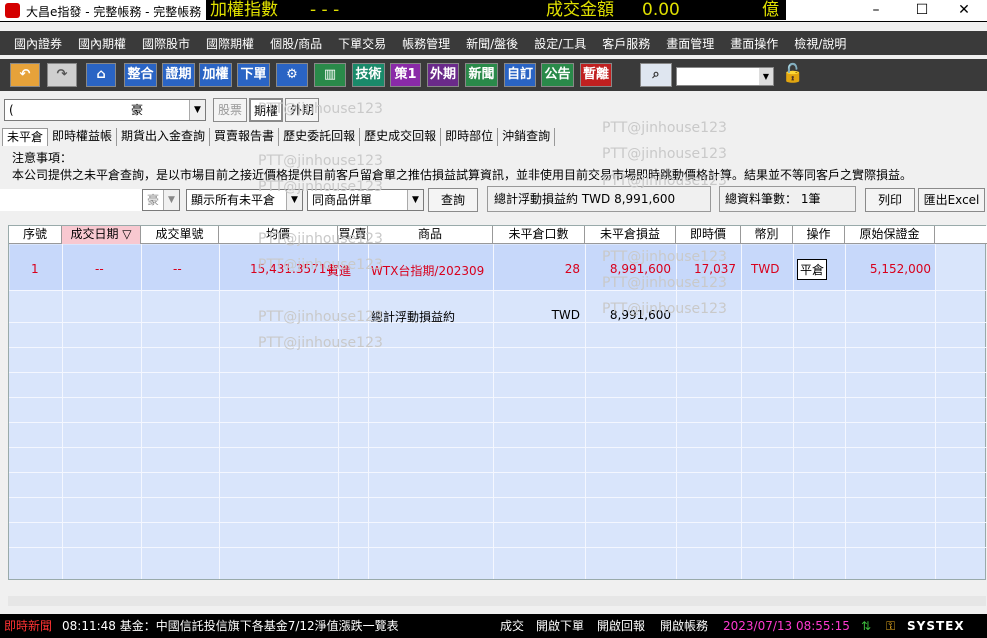 This screenshot has height=638, width=987. What do you see at coordinates (101, 75) in the screenshot?
I see `home-icon: ⌂` at bounding box center [101, 75].